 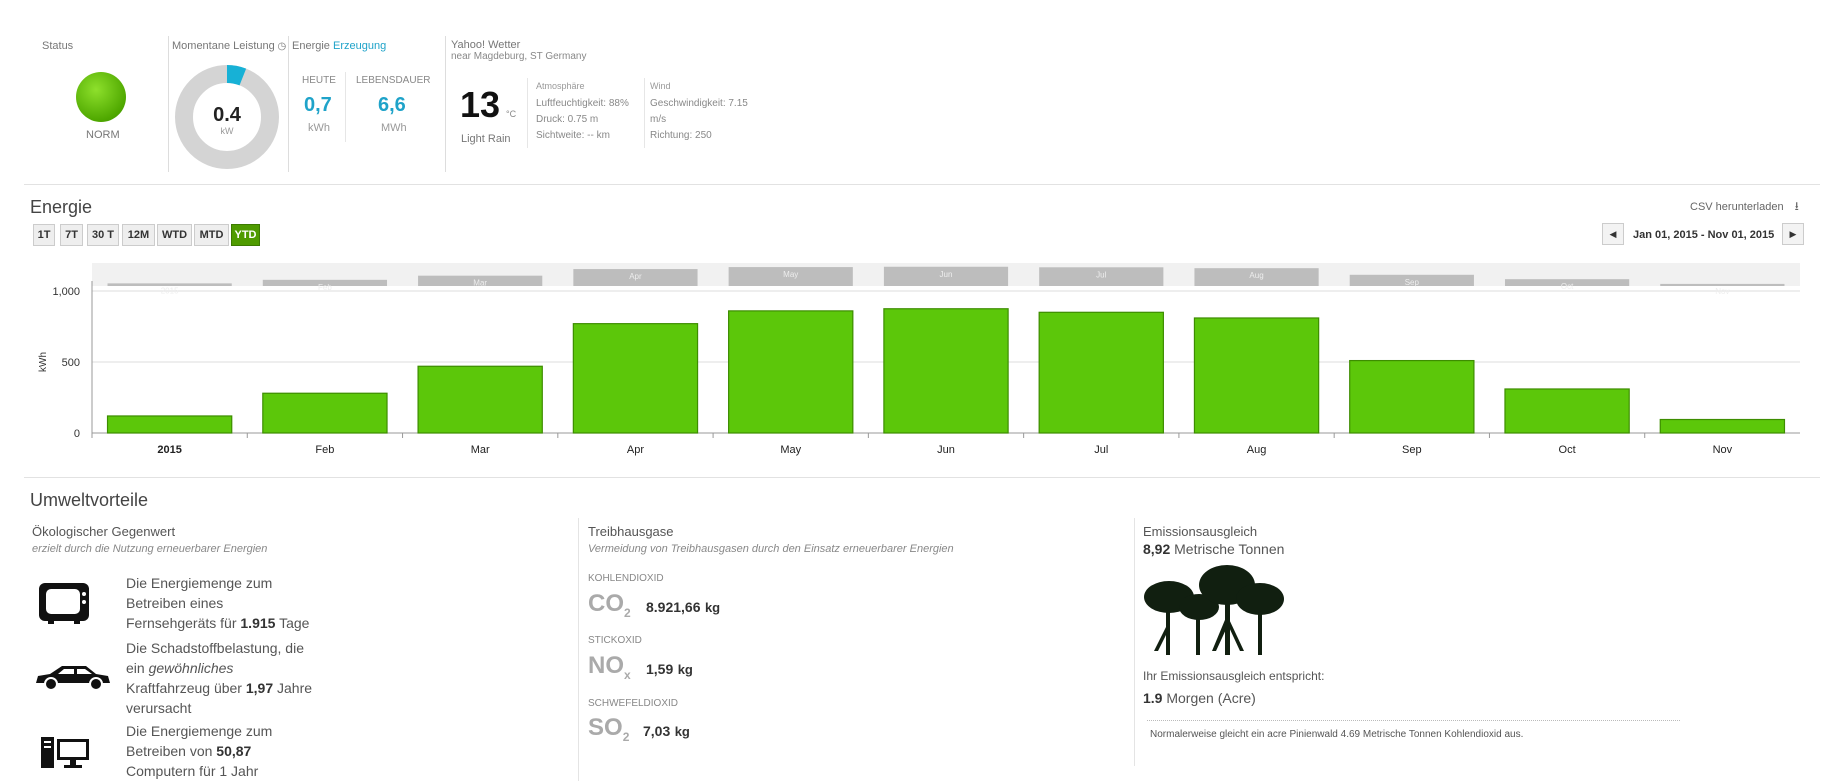 I want to click on wind-direction: Richtung: 250, so click(x=681, y=135).